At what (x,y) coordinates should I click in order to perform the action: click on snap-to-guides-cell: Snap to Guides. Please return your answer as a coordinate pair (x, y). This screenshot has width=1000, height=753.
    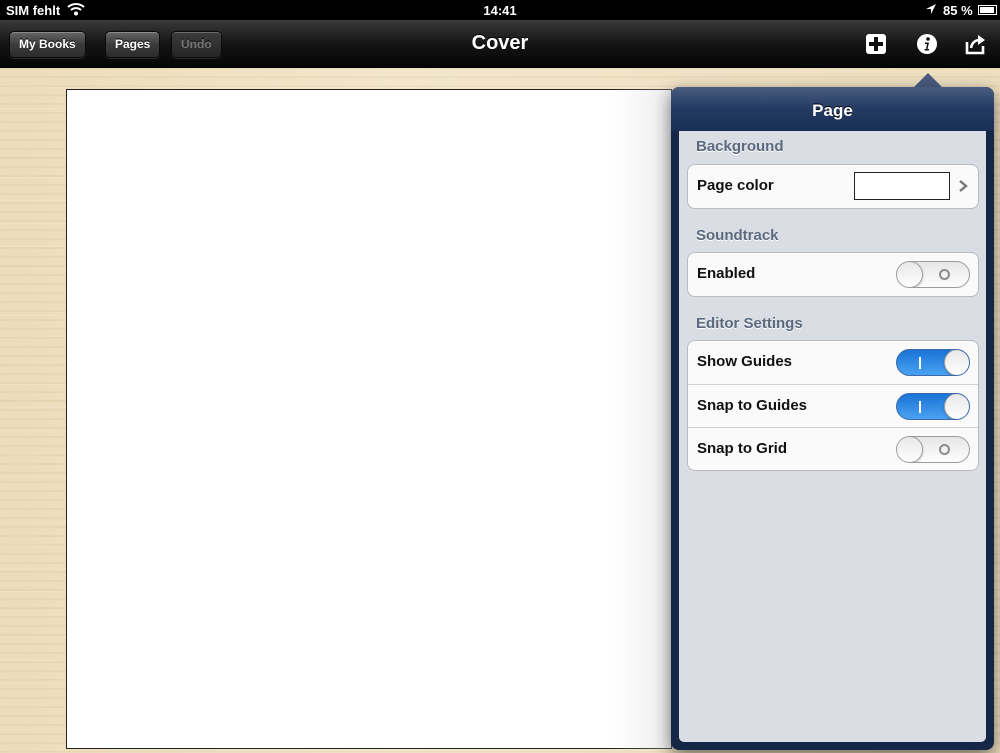
    Looking at the image, I should click on (833, 405).